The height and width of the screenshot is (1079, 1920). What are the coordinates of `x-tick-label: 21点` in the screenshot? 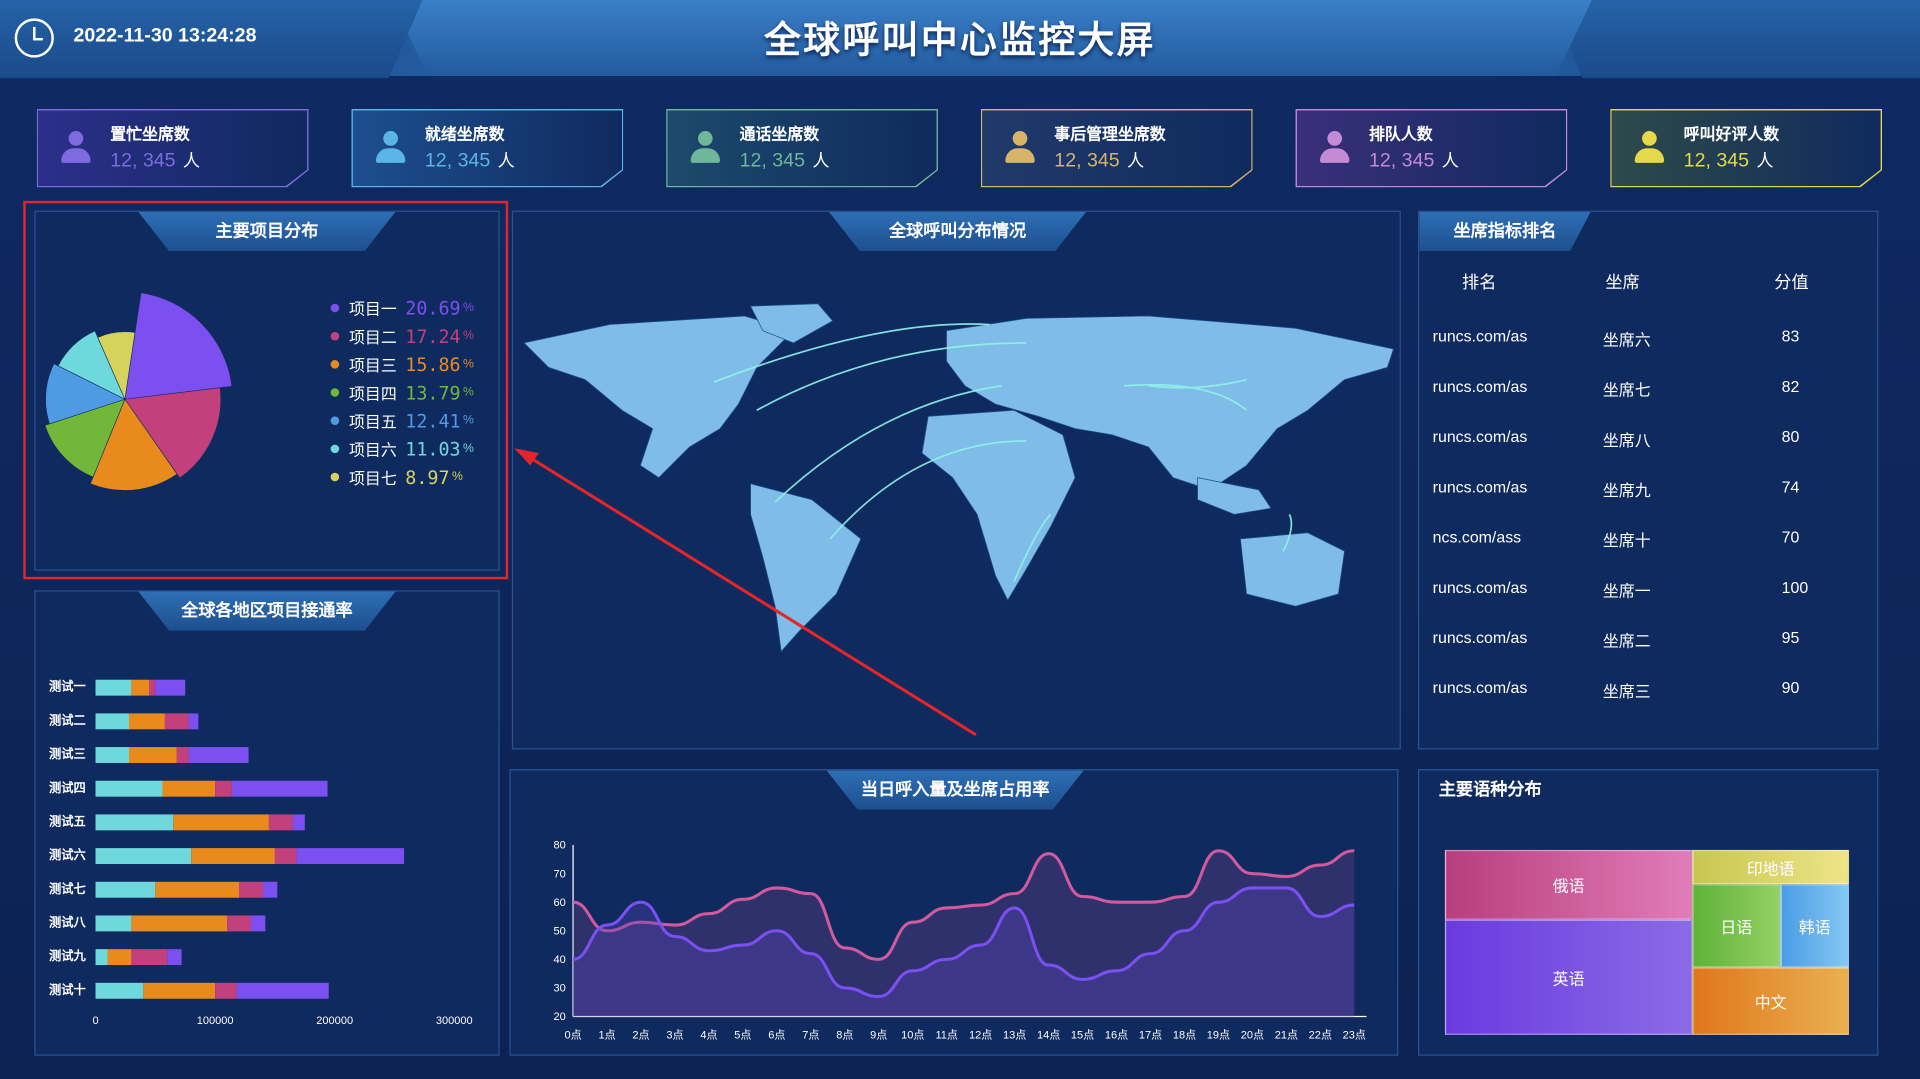 It's located at (1286, 1035).